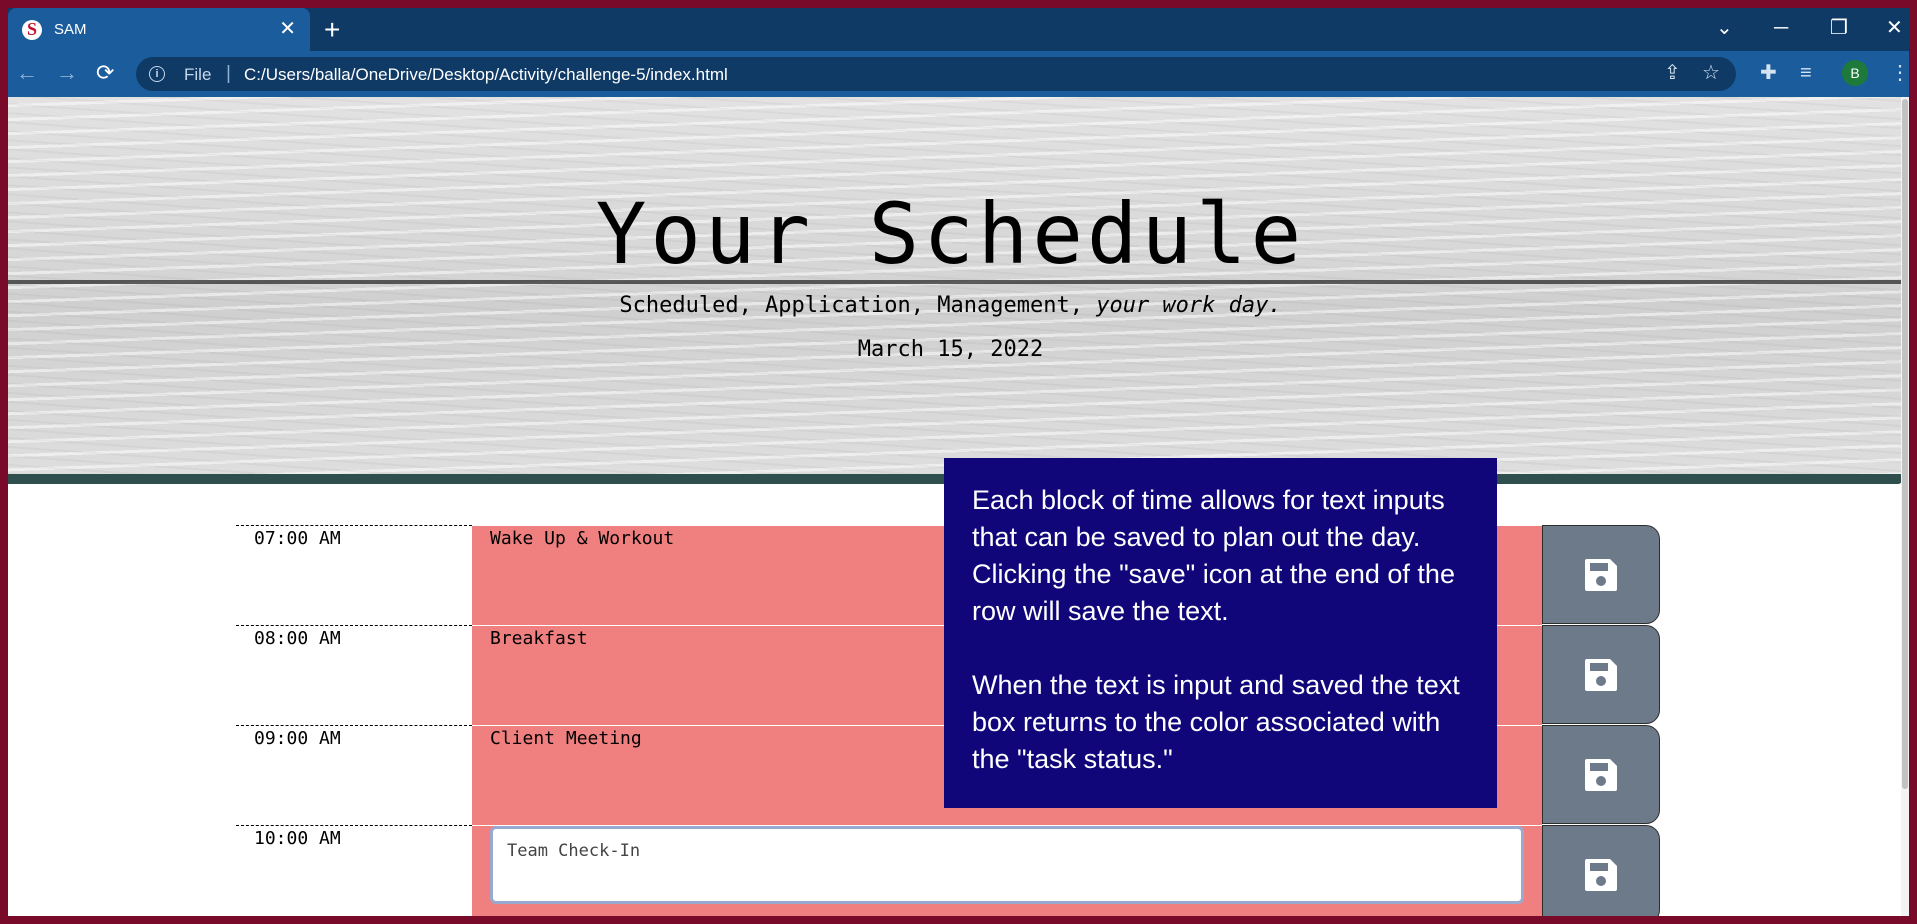  What do you see at coordinates (1899, 73) in the screenshot?
I see `menu-kebab-icon: ⋮` at bounding box center [1899, 73].